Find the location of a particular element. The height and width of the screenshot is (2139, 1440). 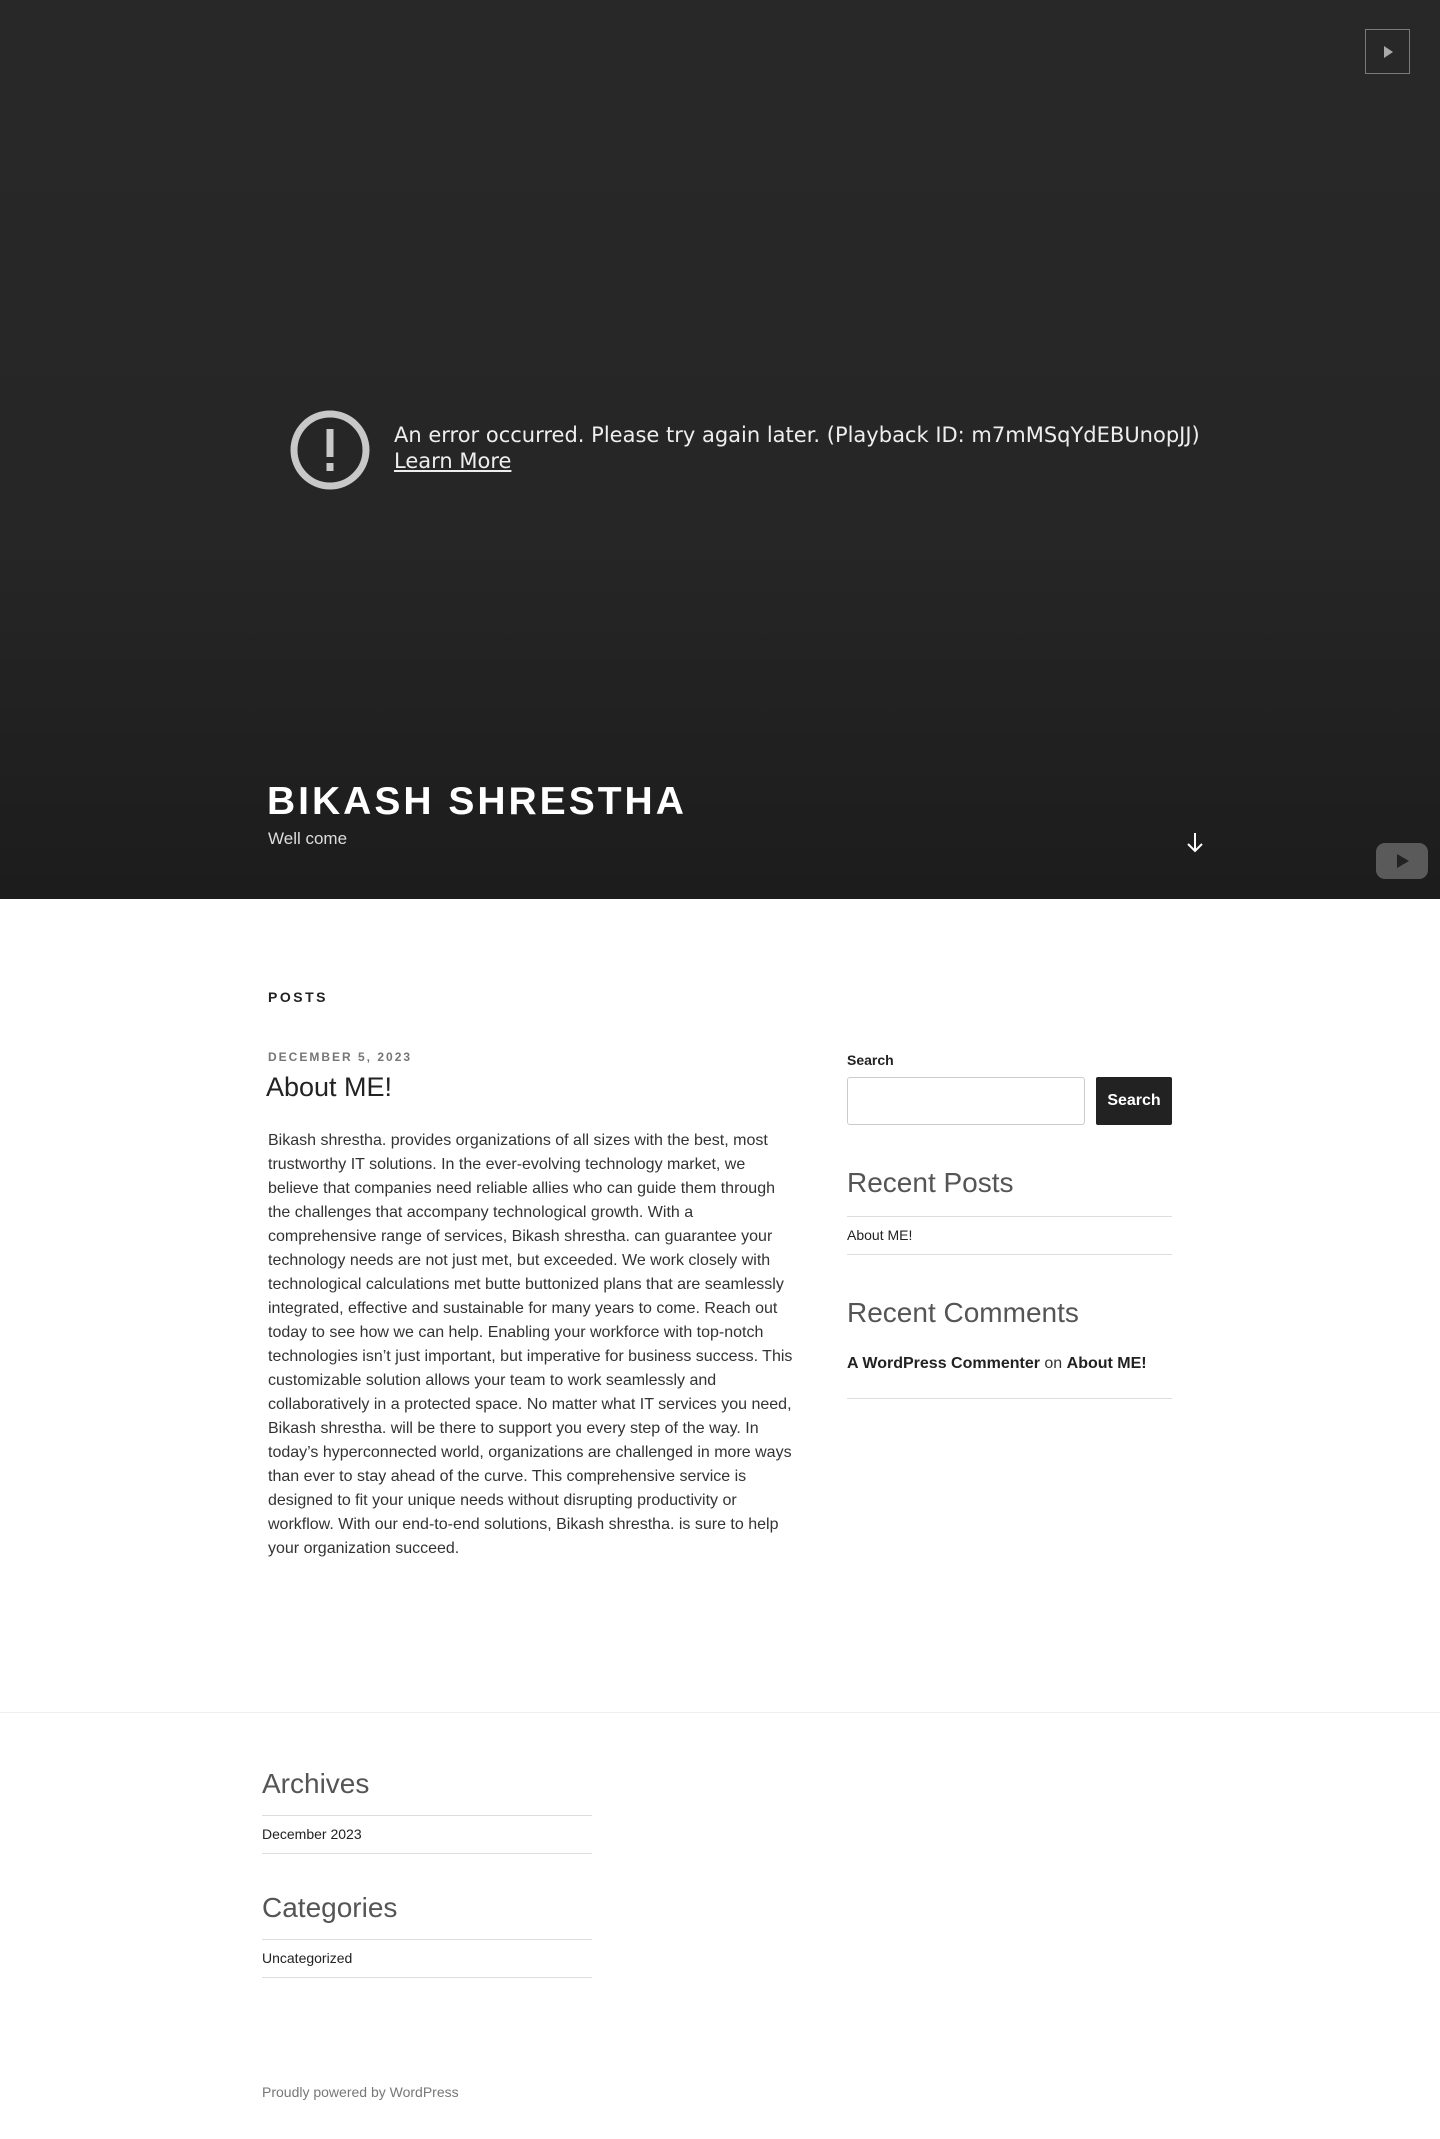

archive-item: December 2023 is located at coordinates (427, 1834).